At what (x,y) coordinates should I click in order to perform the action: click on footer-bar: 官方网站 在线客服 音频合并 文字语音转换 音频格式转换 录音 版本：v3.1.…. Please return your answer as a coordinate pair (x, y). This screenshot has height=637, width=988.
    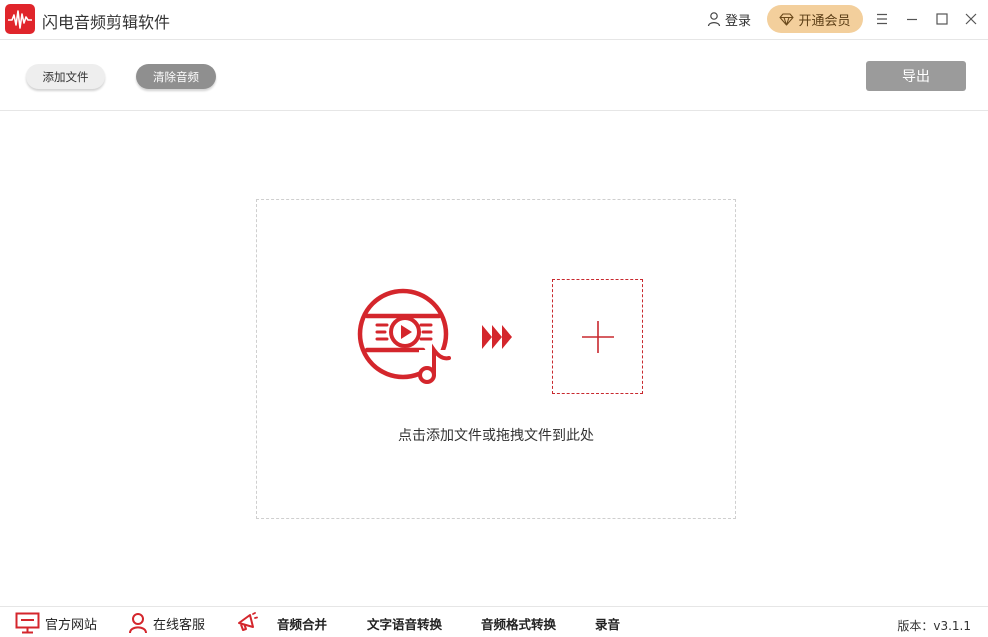
    Looking at the image, I should click on (494, 621).